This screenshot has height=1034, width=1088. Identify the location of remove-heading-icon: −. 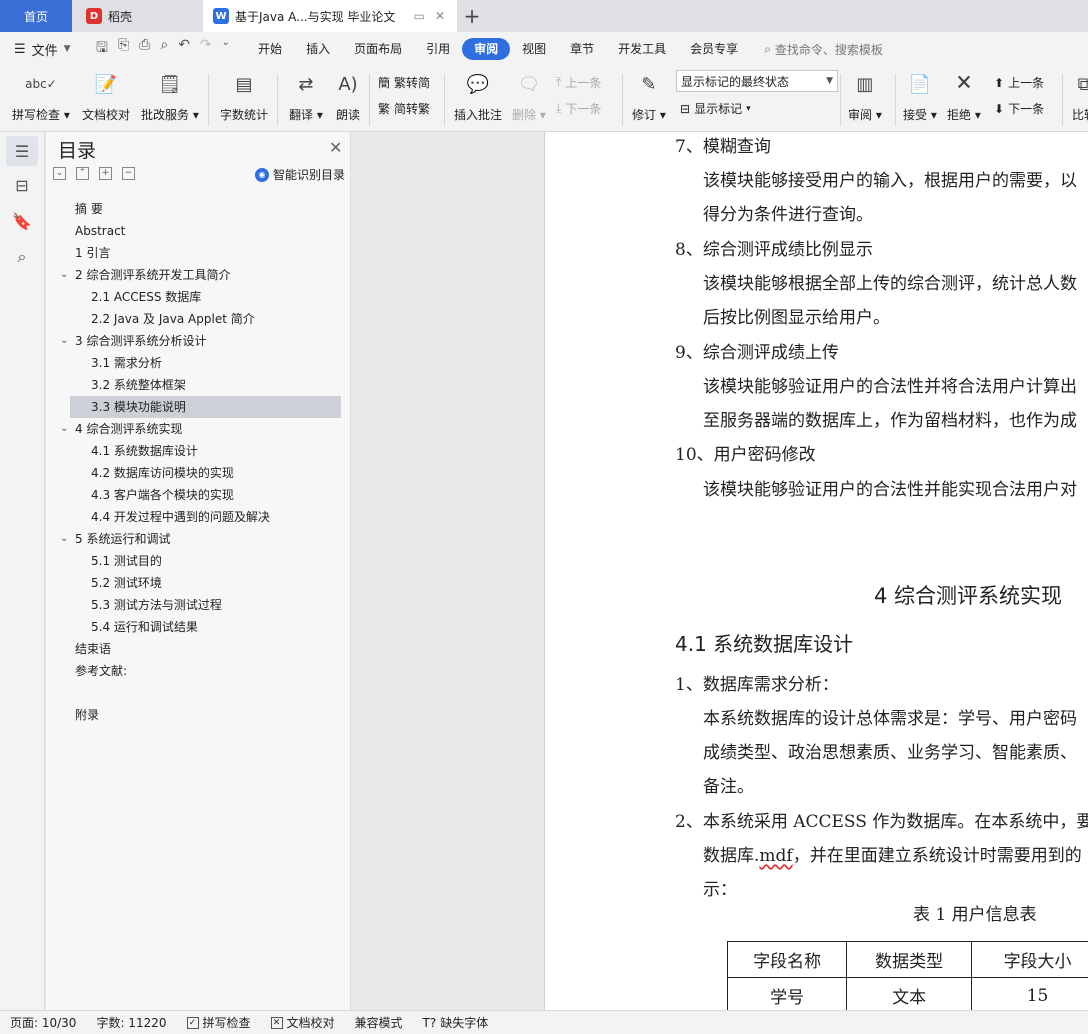
(128, 173).